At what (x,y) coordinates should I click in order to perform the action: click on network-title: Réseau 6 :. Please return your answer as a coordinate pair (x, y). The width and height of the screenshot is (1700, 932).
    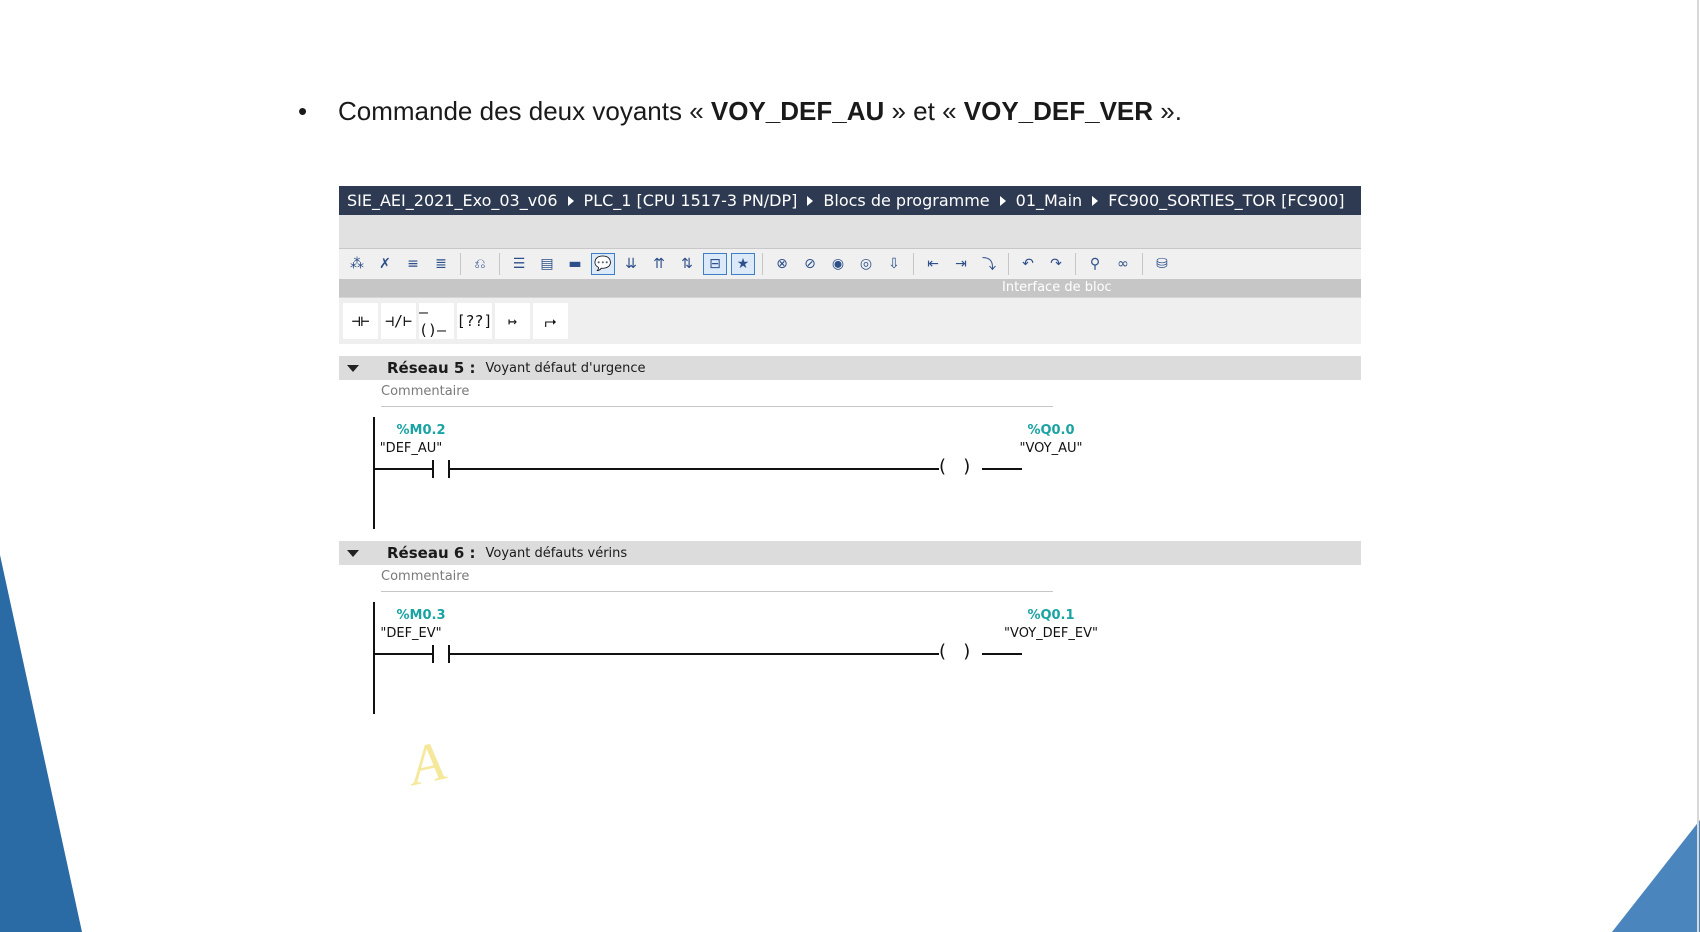
    Looking at the image, I should click on (431, 553).